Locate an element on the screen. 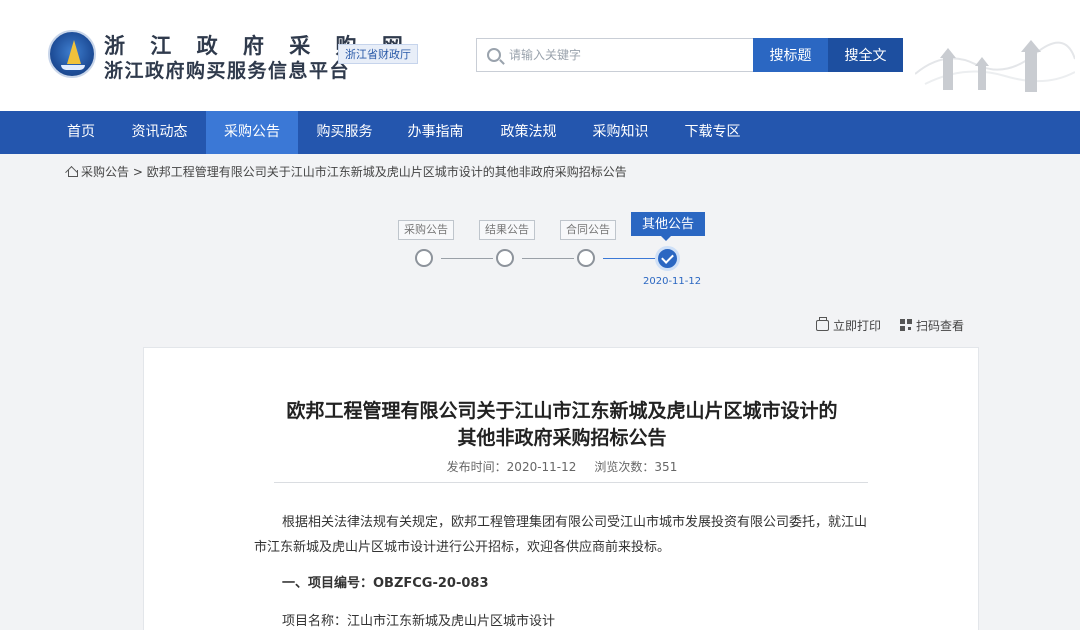 The width and height of the screenshot is (1080, 630). article-section-heading: 一、项目编号：OBZFCG-20-083 is located at coordinates (385, 583).